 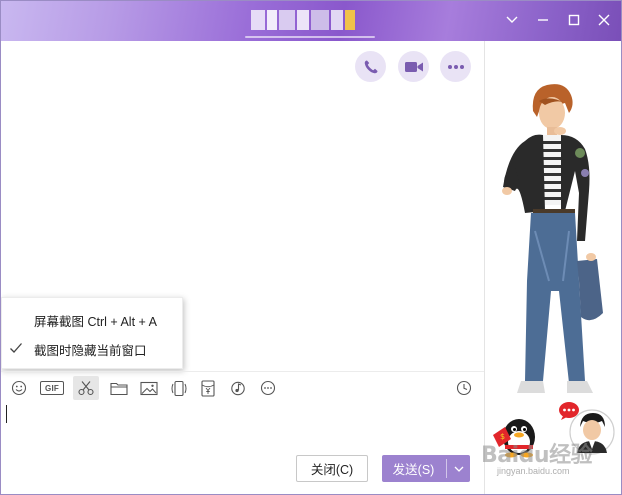 I want to click on send-label: 发送(S), so click(x=413, y=470).